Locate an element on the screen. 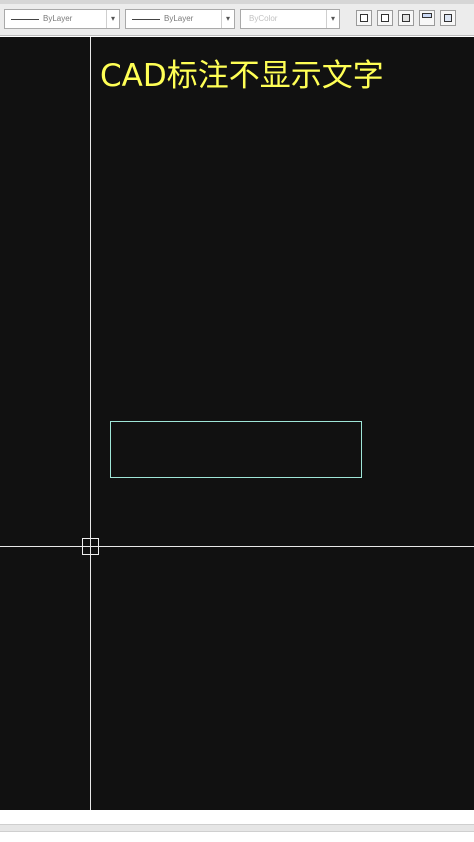  crosshair-pickbox-icon is located at coordinates (90, 546).